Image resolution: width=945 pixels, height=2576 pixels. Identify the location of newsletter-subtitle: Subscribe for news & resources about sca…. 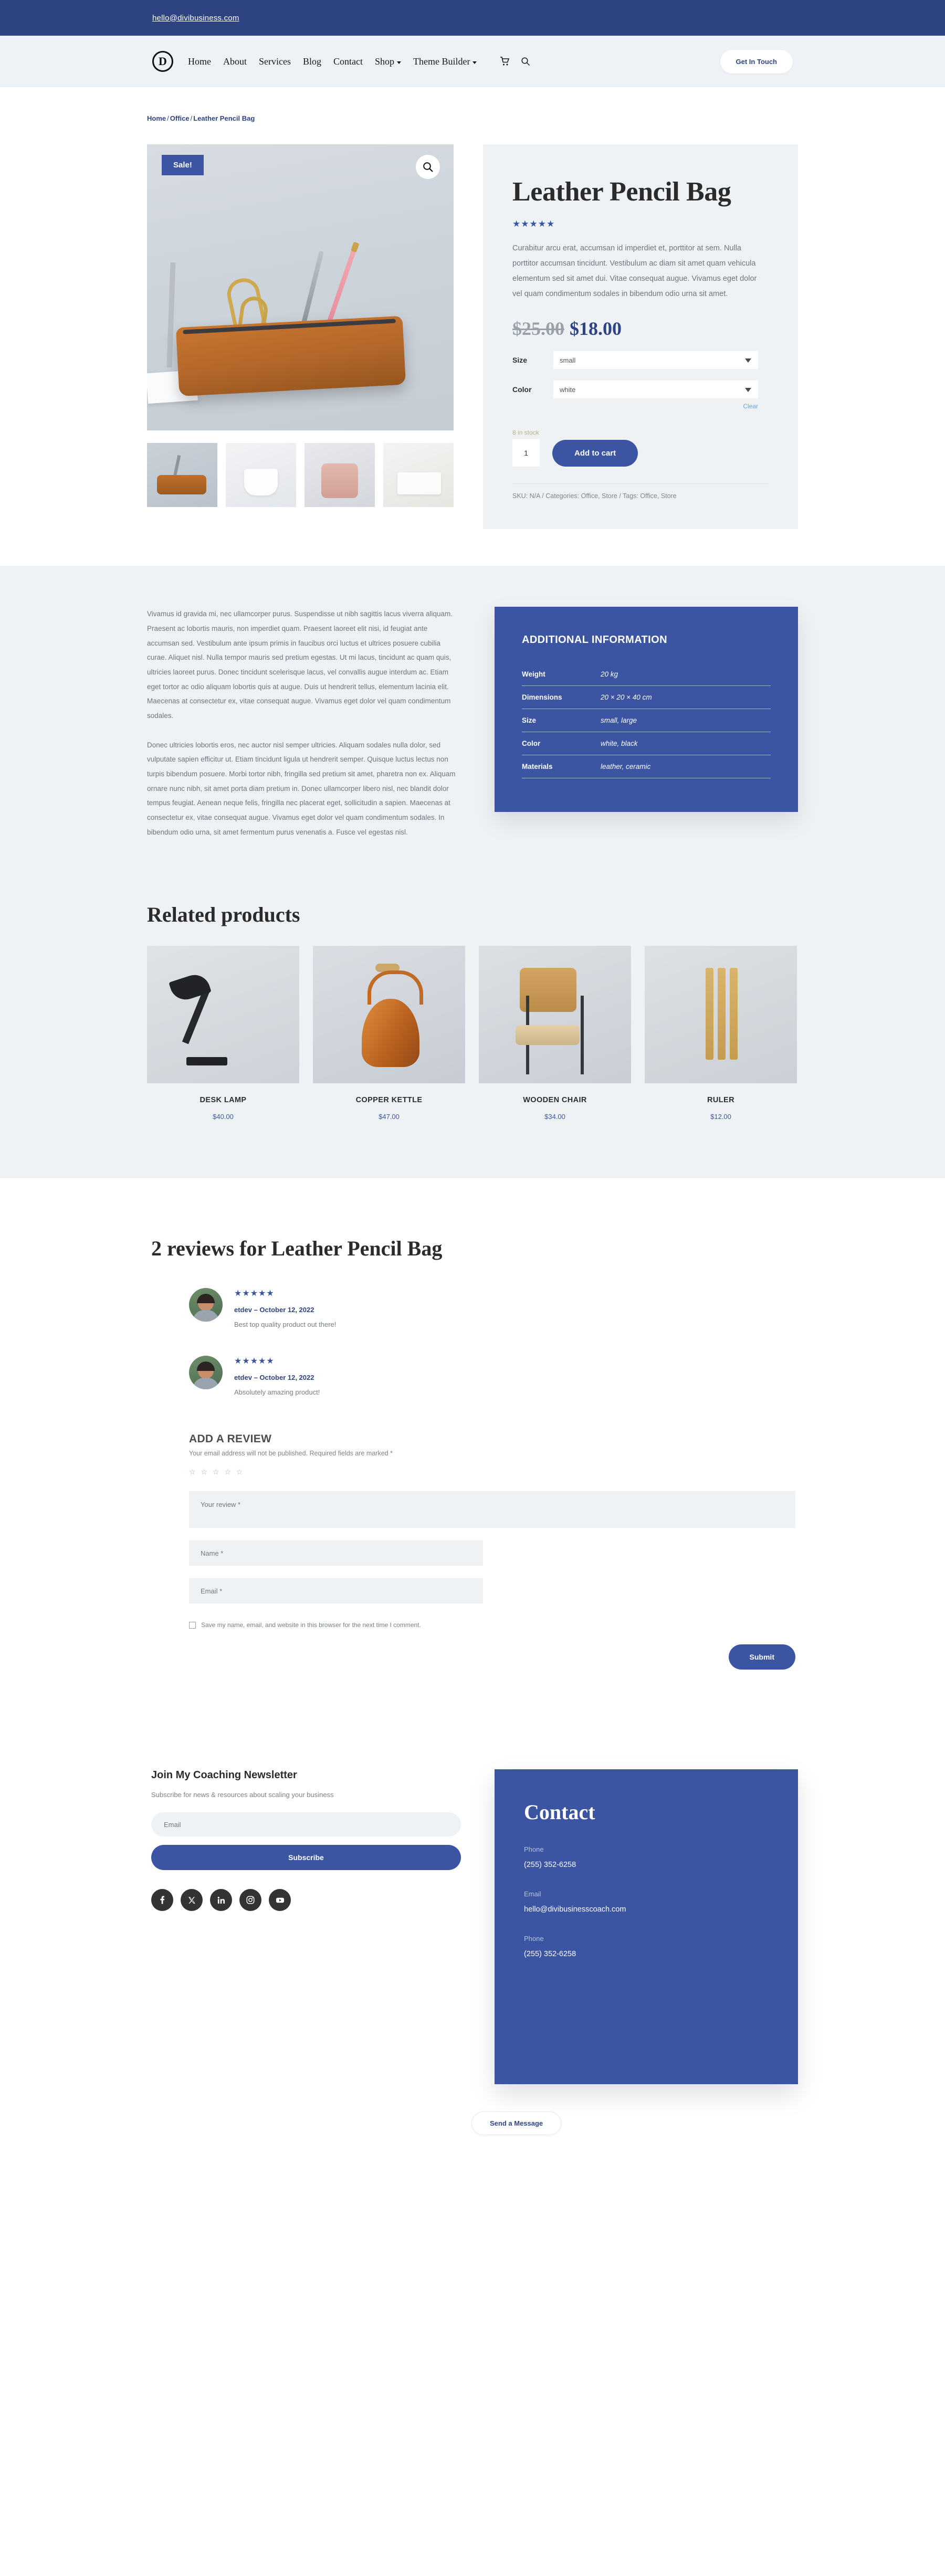
(242, 1795).